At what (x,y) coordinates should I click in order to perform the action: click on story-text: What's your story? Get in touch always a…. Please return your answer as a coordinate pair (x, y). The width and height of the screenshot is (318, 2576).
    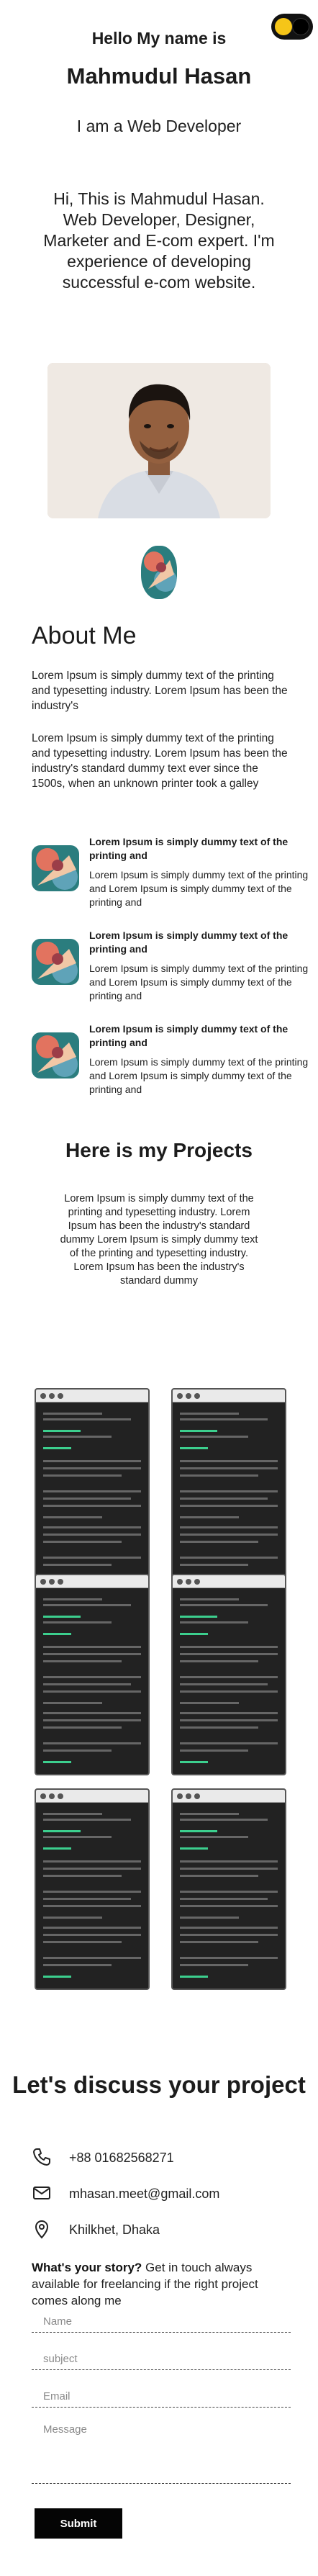
    Looking at the image, I should click on (161, 2284).